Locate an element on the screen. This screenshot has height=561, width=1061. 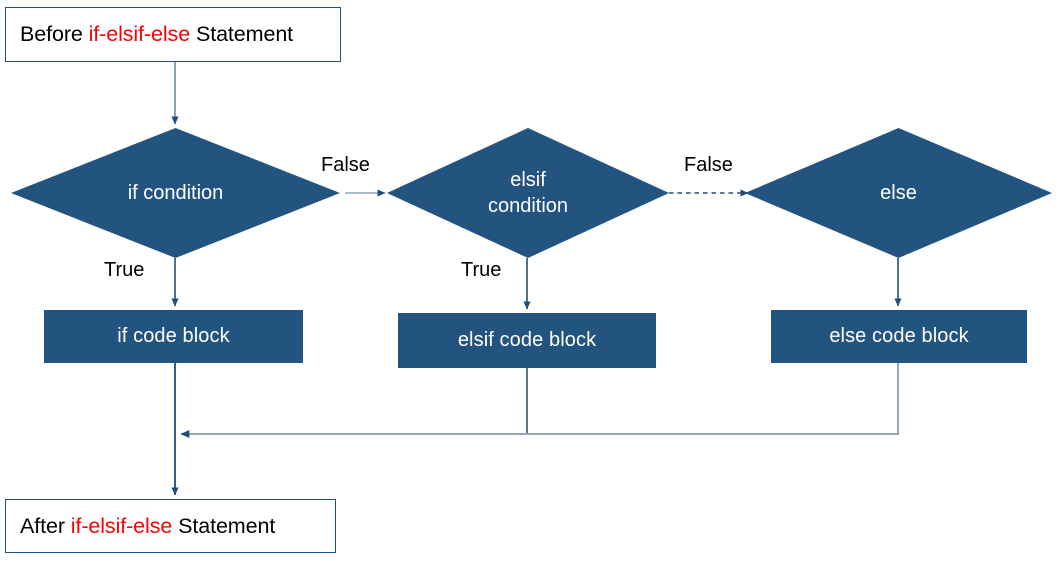
end-terminal-label: After if-elsif-else Statement is located at coordinates (148, 525).